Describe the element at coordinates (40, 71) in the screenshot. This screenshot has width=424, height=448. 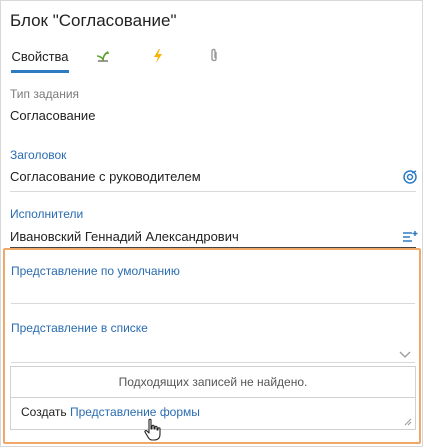
I see `tab-active-indicator` at that location.